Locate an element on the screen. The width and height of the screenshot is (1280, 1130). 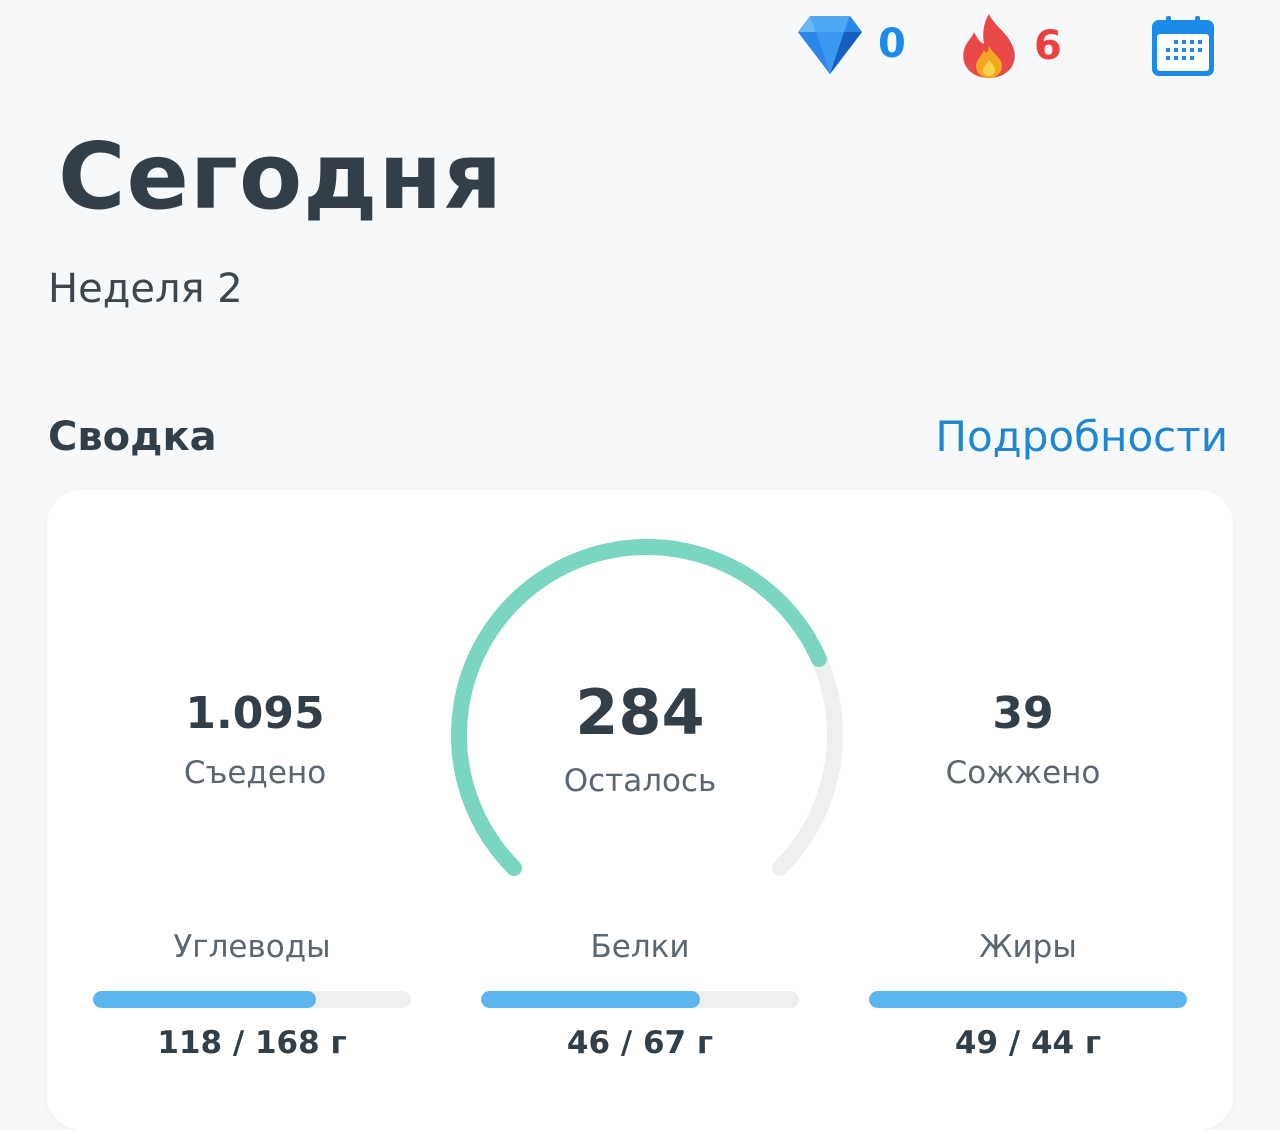
protein-values: 46 / 67 г is located at coordinates (640, 1043).